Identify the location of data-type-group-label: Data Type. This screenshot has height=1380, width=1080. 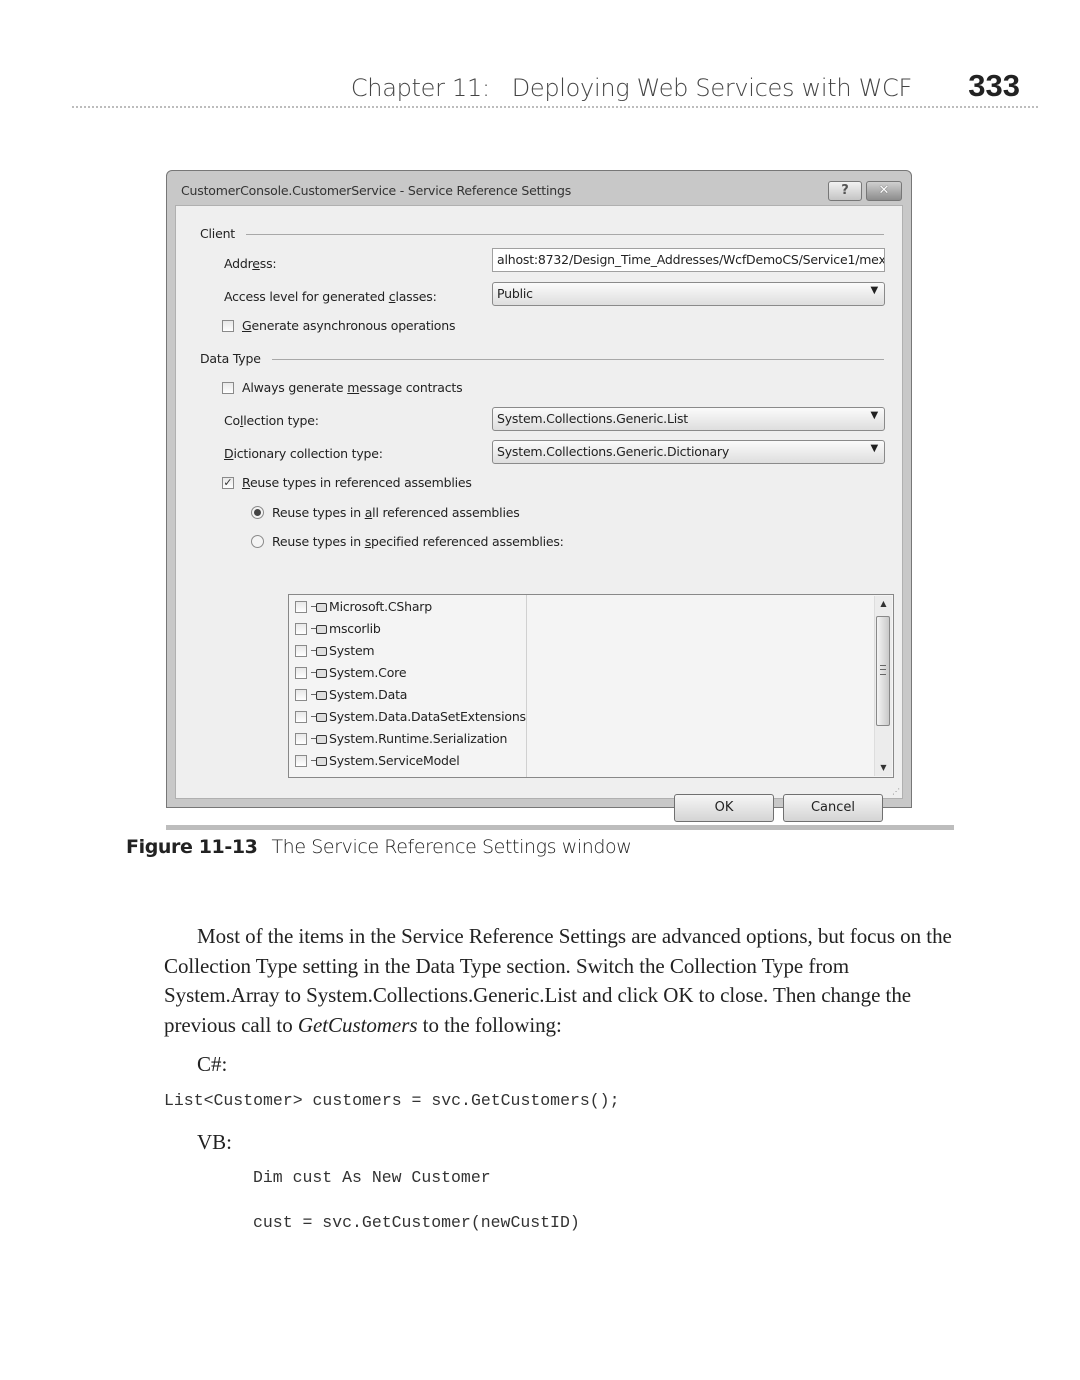
(230, 358).